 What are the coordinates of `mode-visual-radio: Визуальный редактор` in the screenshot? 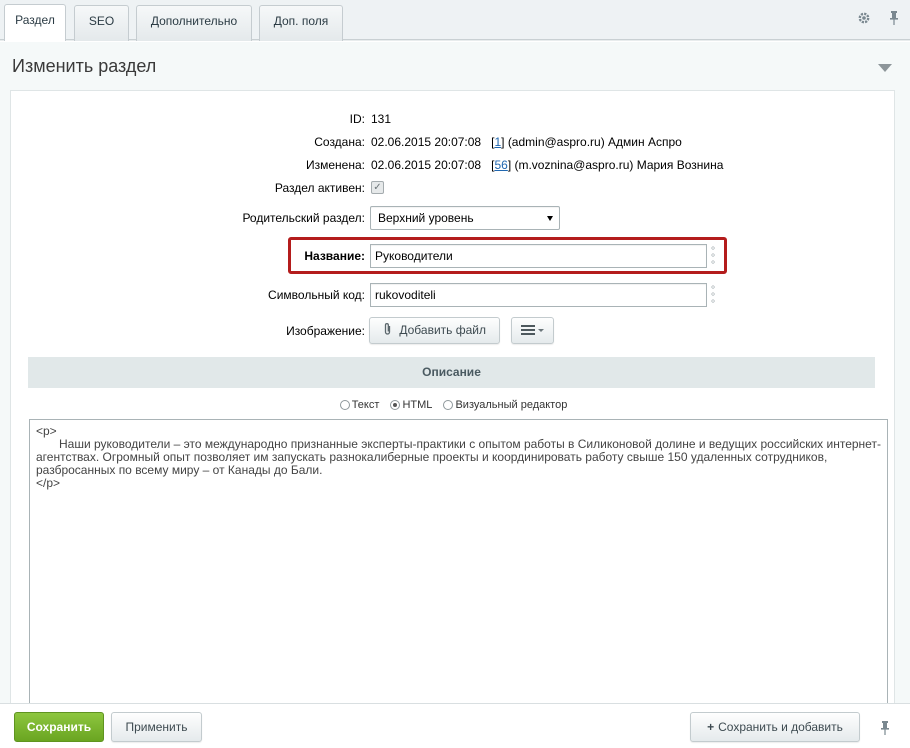 It's located at (505, 405).